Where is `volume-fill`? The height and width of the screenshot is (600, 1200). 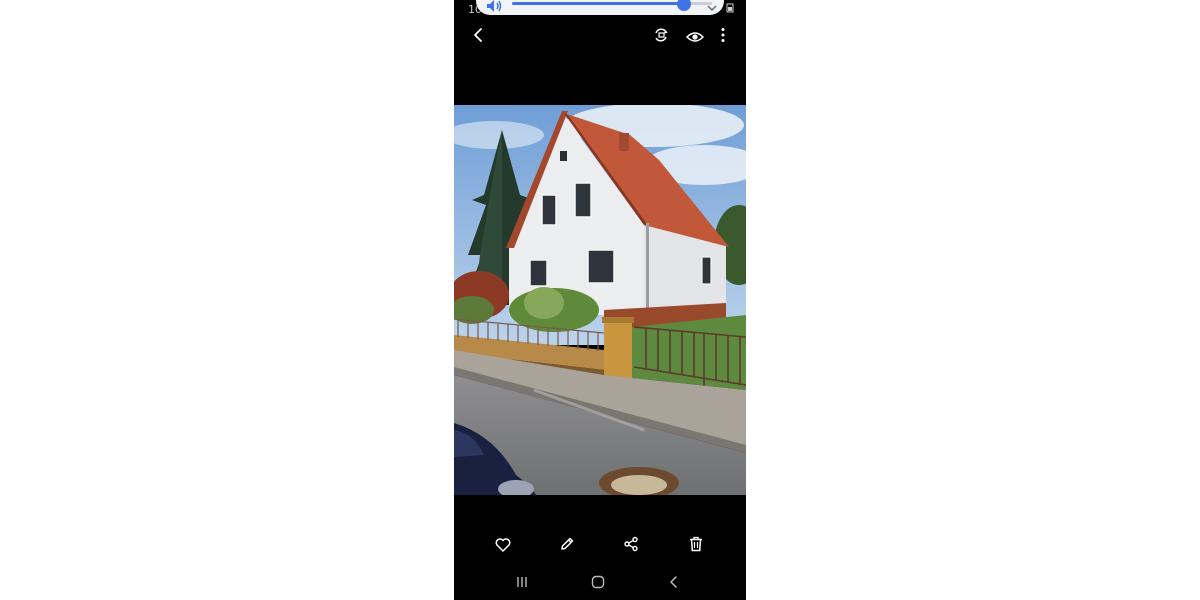 volume-fill is located at coordinates (598, 3).